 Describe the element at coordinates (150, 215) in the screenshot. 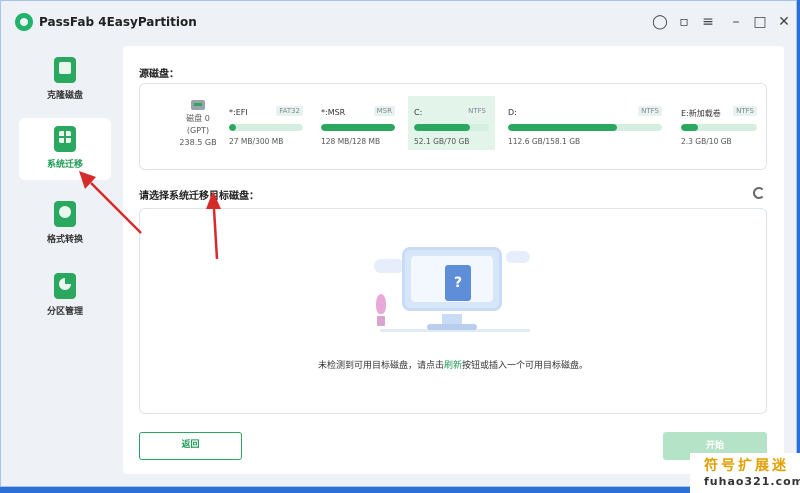

I see `annotation-arrows` at that location.